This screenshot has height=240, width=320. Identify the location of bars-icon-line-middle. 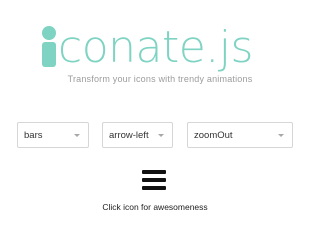
(154, 180).